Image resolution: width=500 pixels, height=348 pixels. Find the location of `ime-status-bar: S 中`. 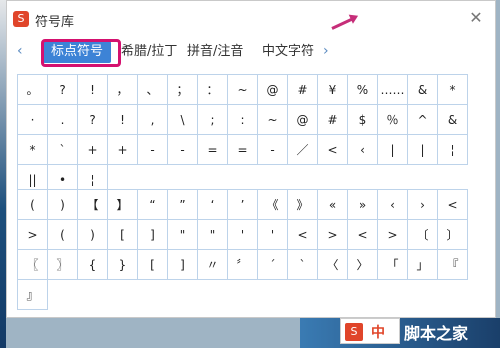

ime-status-bar: S 中 is located at coordinates (370, 331).